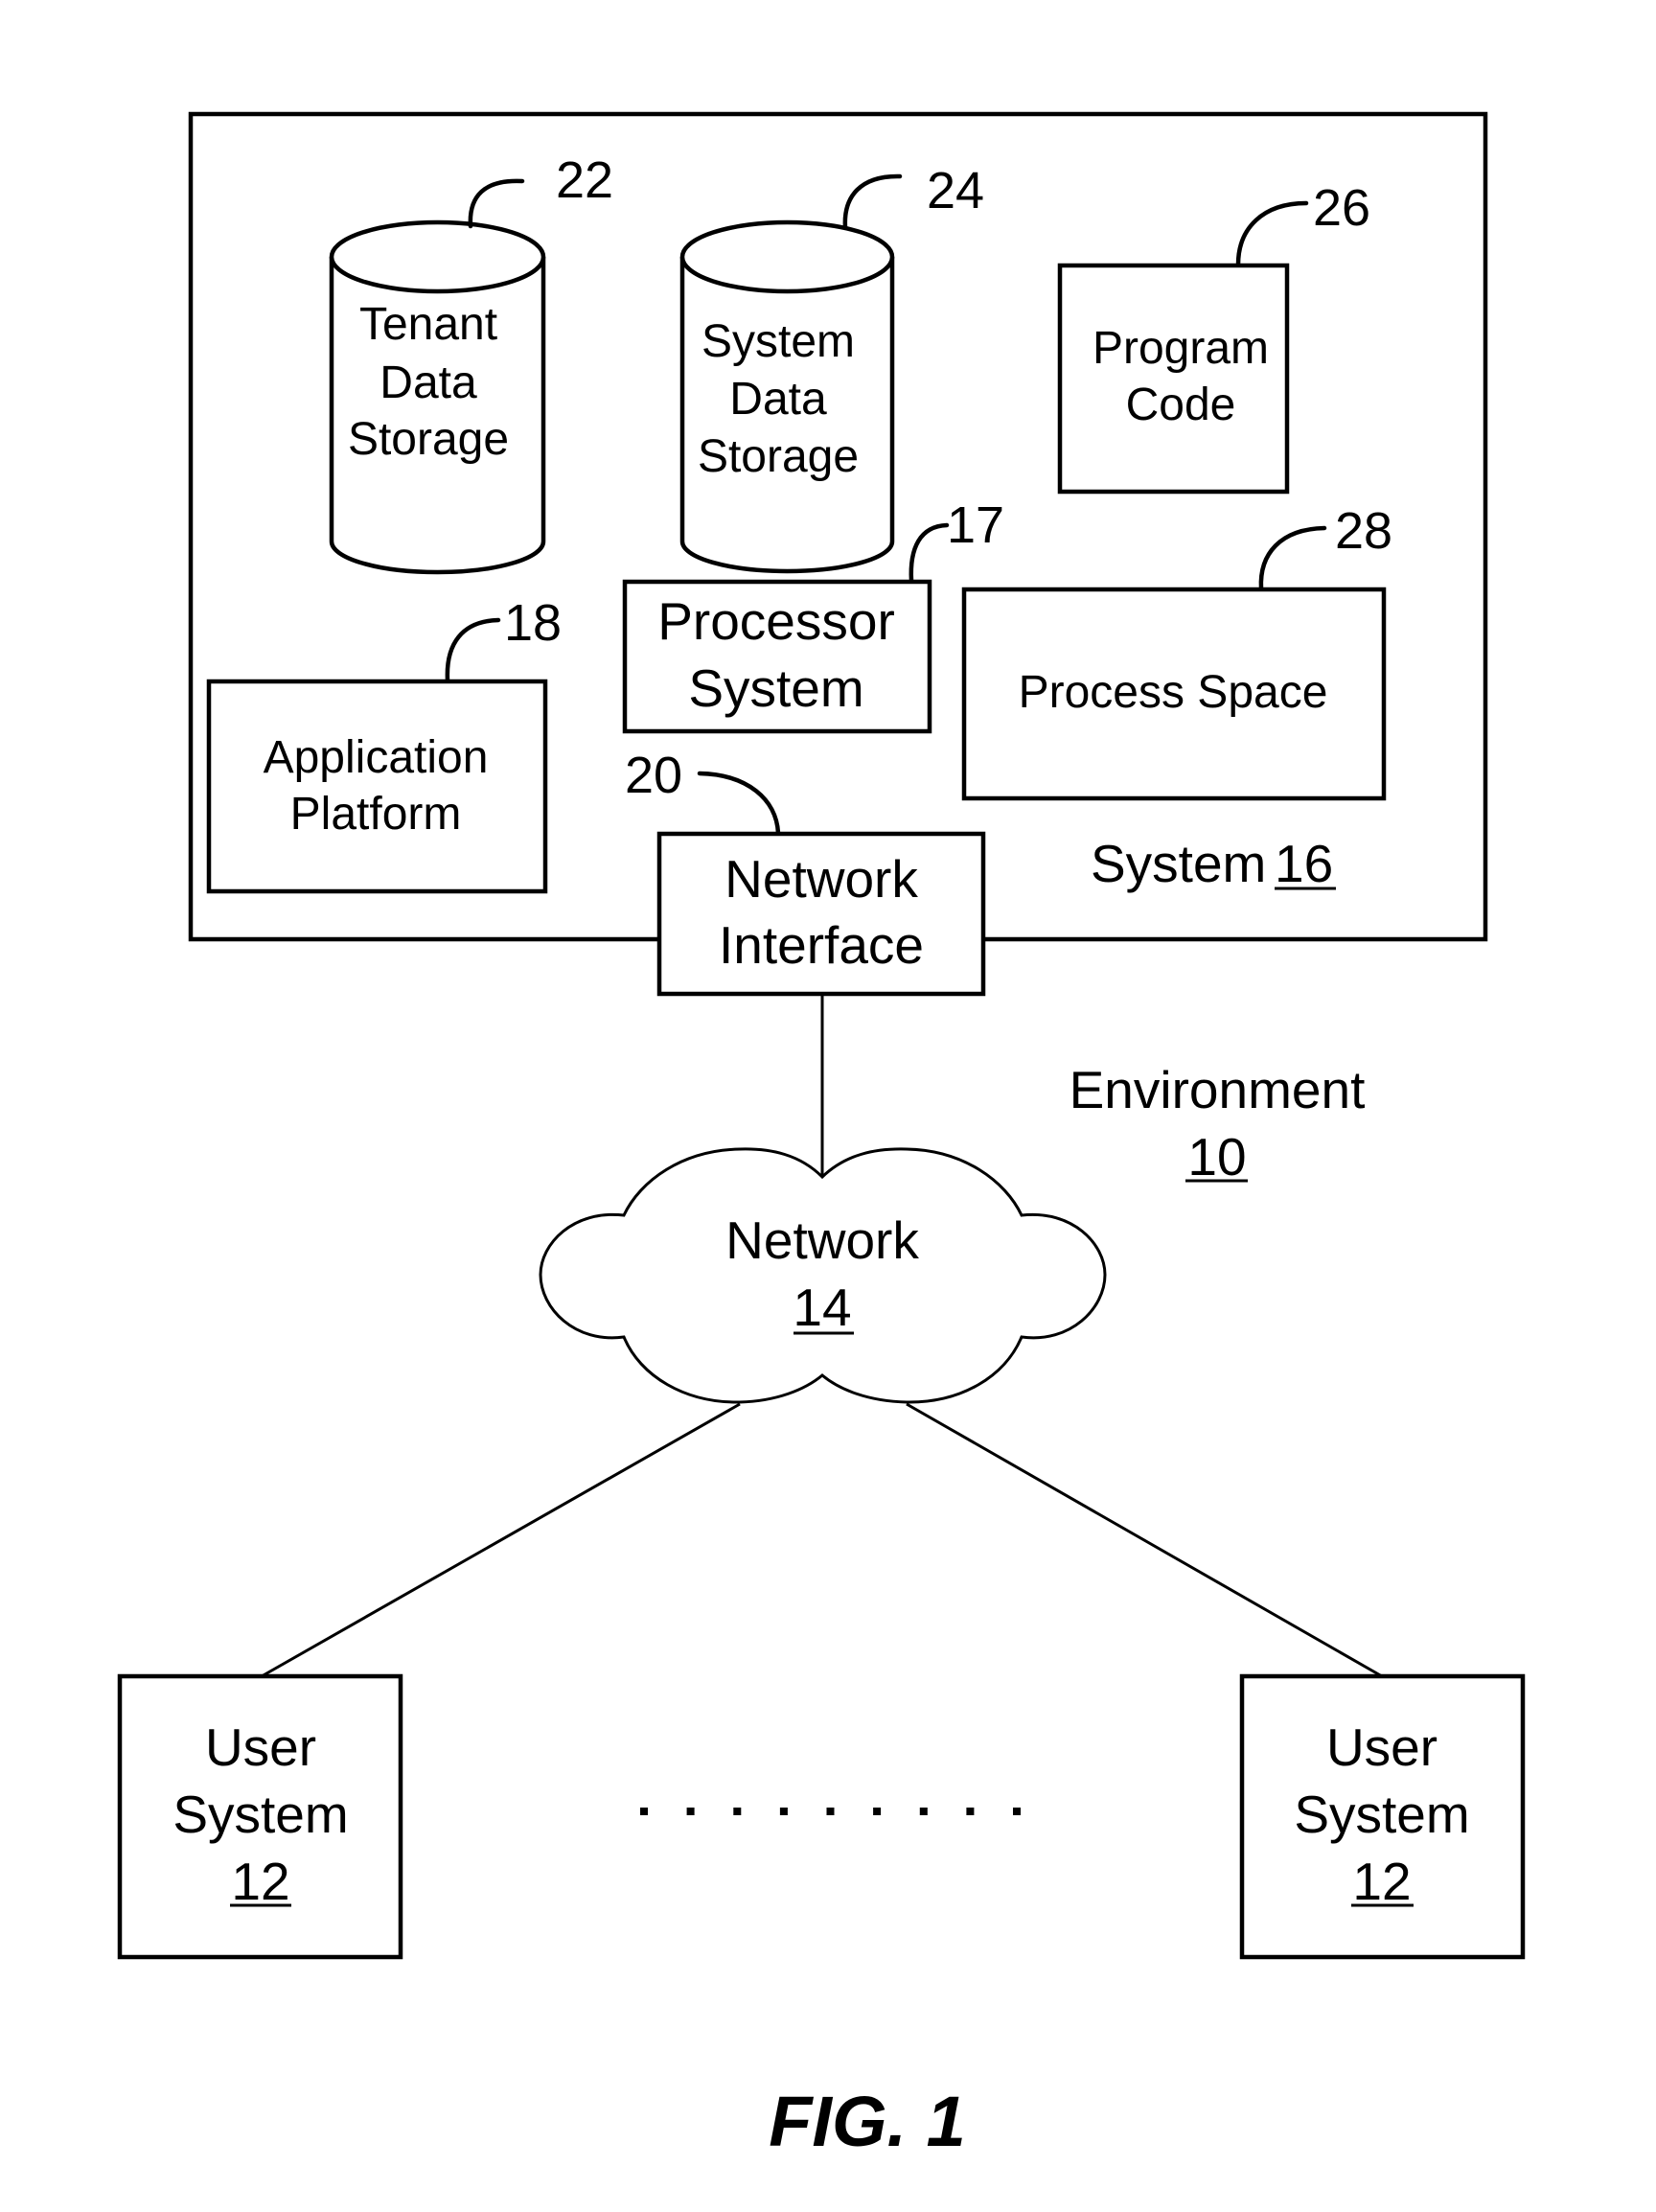  Describe the element at coordinates (1216, 1157) in the screenshot. I see `environment-ref-numeral: 10` at that location.